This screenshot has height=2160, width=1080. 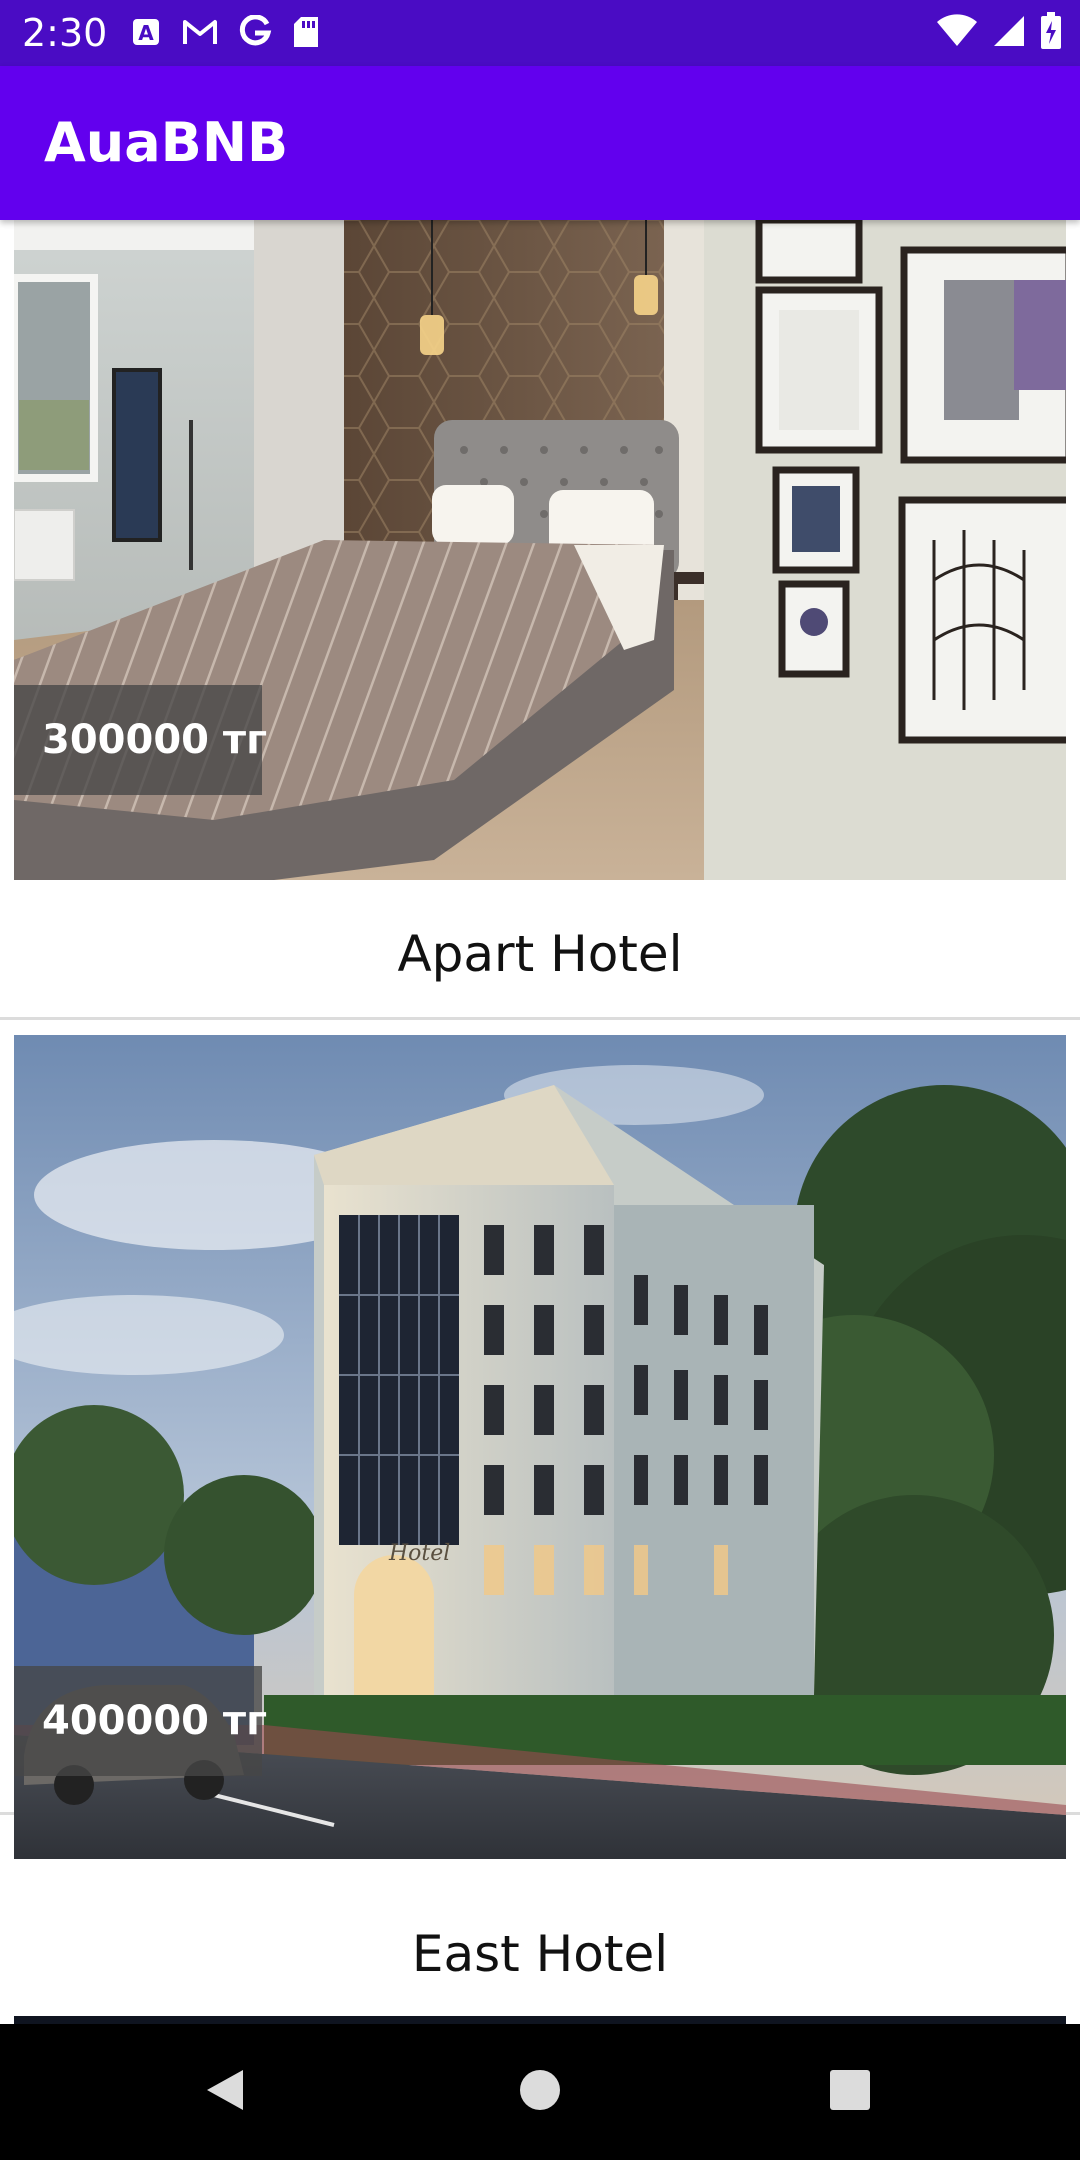 I want to click on price-badge: 300000 тг, so click(x=140, y=740).